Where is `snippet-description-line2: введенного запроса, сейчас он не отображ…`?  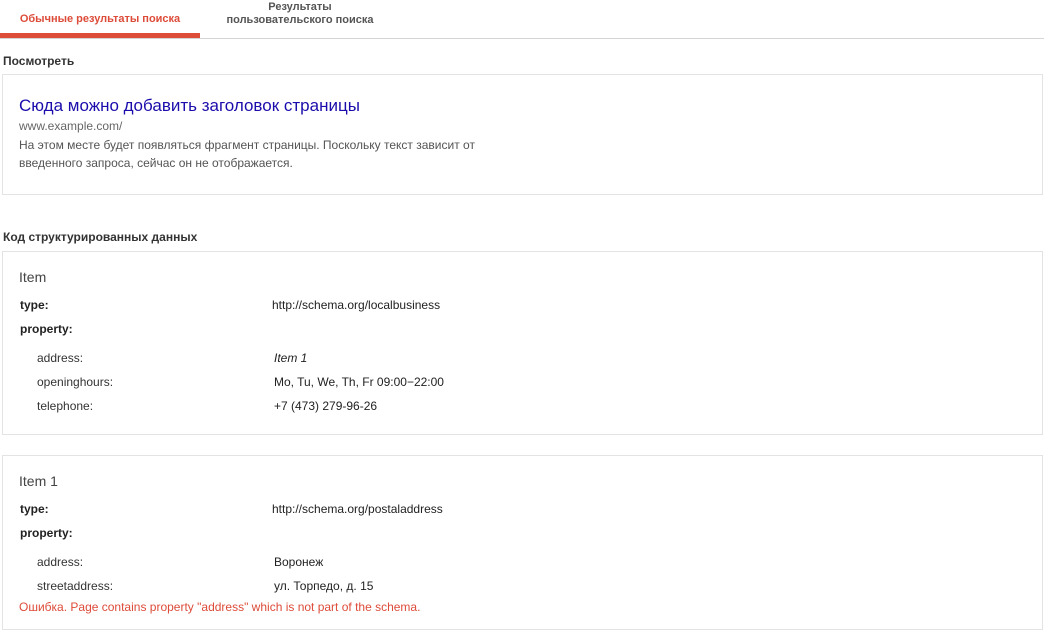
snippet-description-line2: введенного запроса, сейчас он не отображ… is located at coordinates (156, 163).